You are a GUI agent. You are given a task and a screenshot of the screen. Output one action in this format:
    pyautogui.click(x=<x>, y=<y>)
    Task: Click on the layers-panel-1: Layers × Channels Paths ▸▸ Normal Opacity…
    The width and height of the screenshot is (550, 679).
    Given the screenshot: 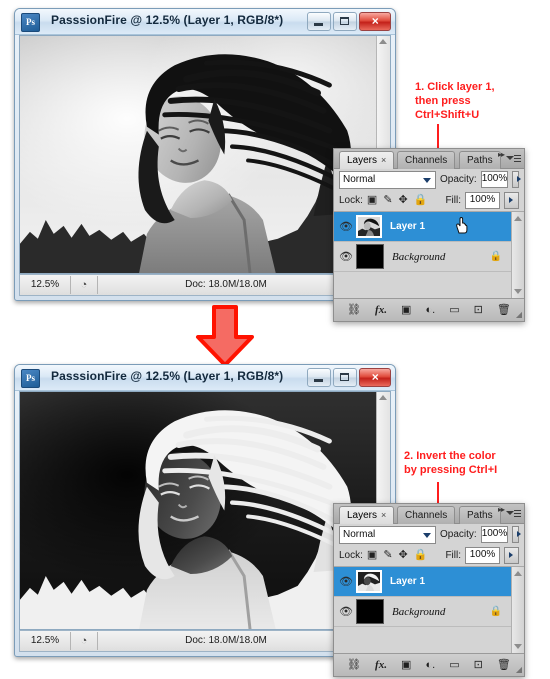 What is the action you would take?
    pyautogui.click(x=429, y=235)
    